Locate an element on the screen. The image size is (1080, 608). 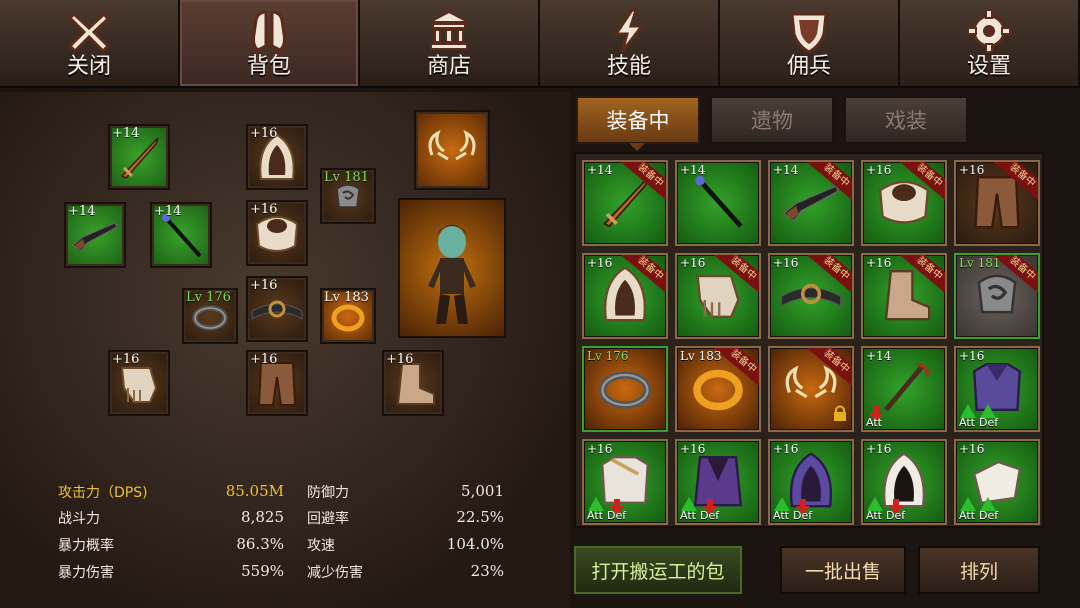
glove-white-icon is located at coordinates (997, 482).